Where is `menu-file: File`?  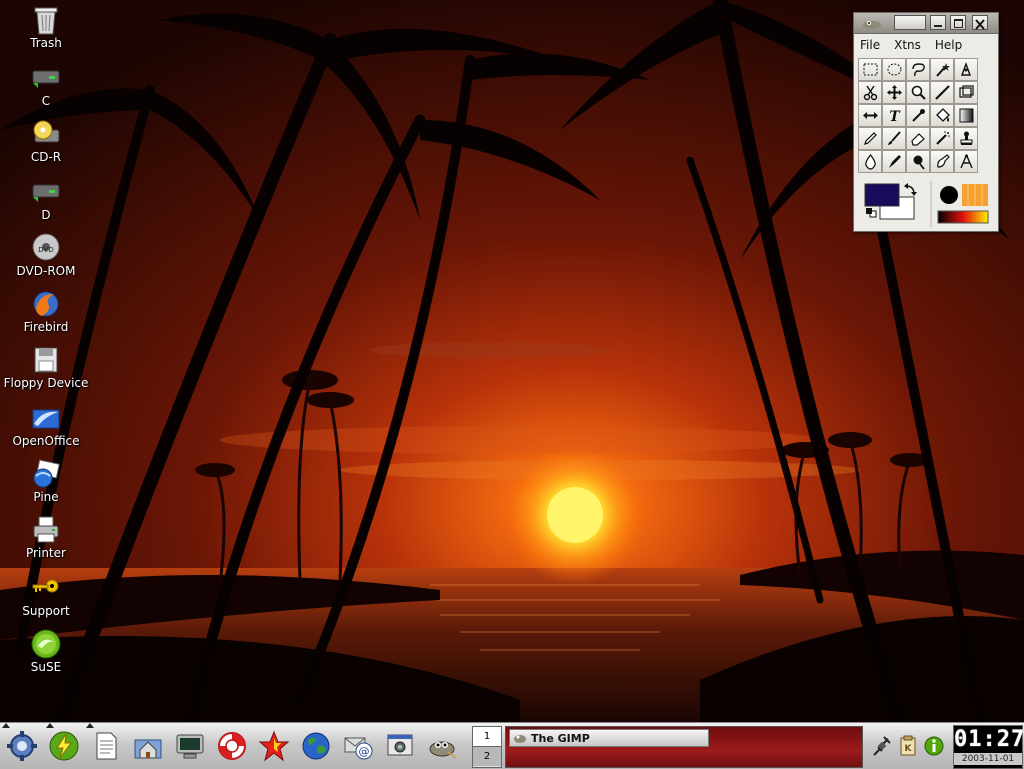 menu-file: File is located at coordinates (870, 45).